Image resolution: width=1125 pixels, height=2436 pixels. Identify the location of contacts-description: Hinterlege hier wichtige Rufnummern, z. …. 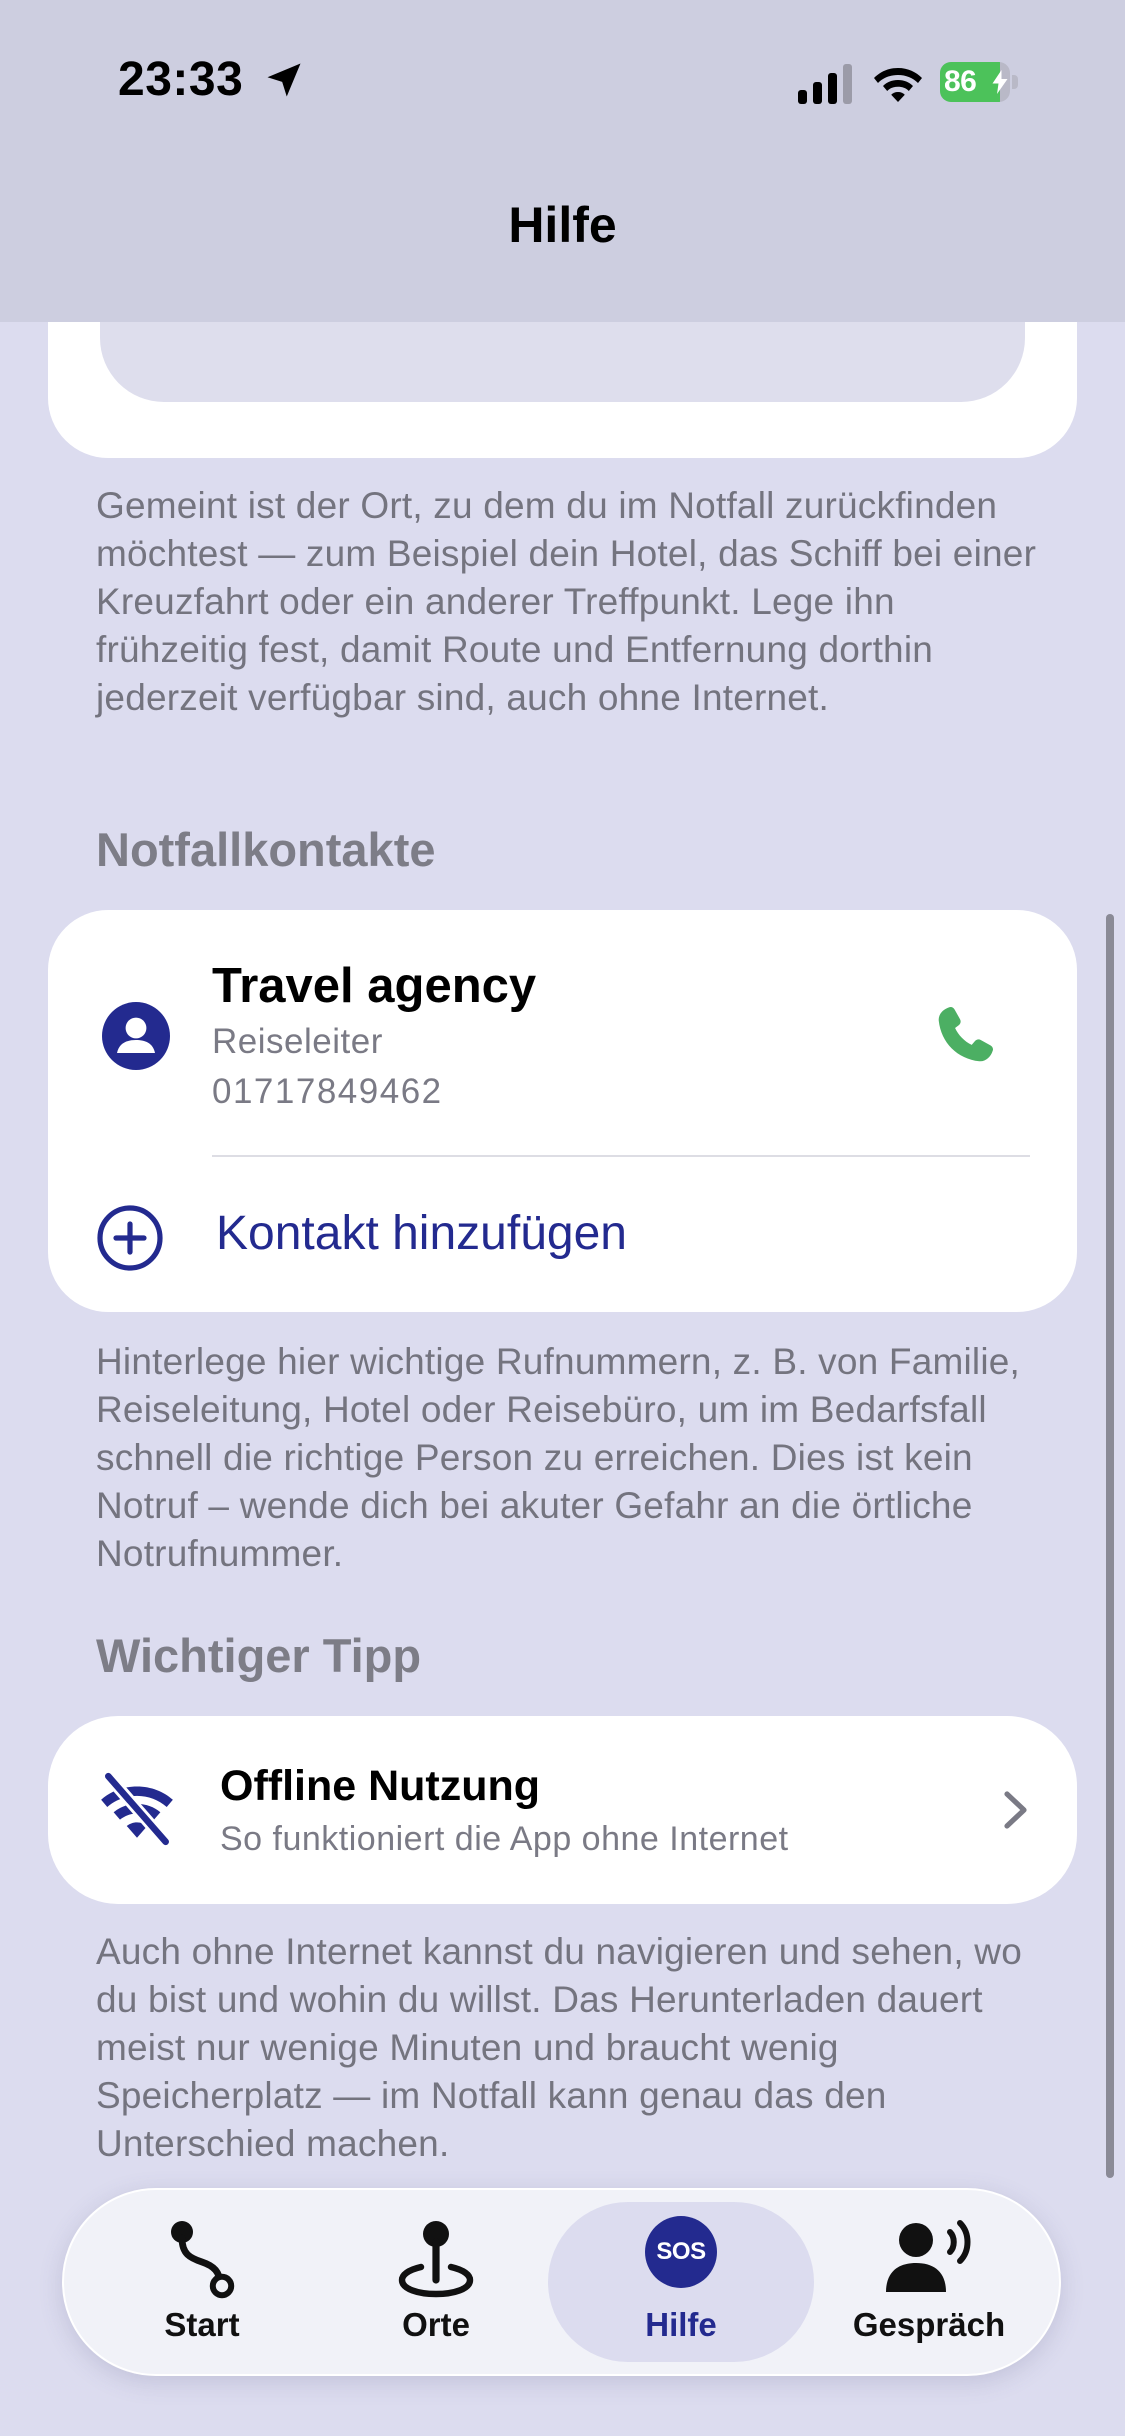
(558, 1457).